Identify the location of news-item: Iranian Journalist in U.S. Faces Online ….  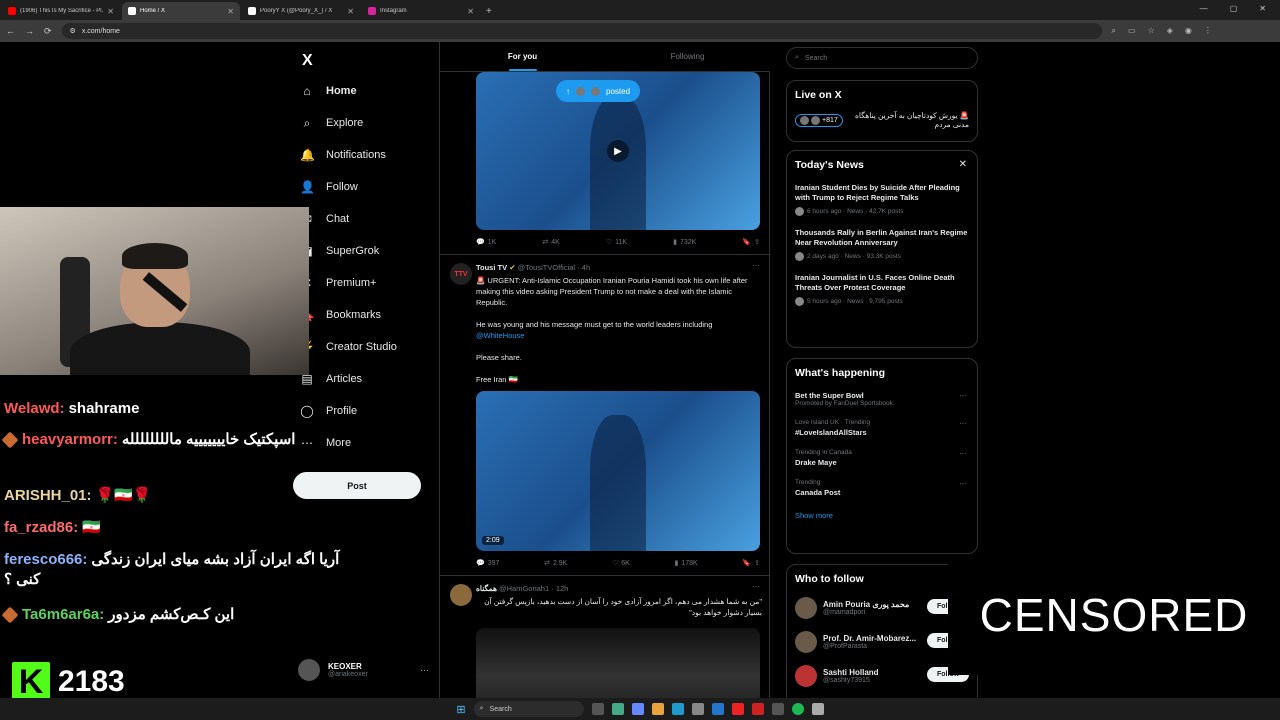
(882, 289).